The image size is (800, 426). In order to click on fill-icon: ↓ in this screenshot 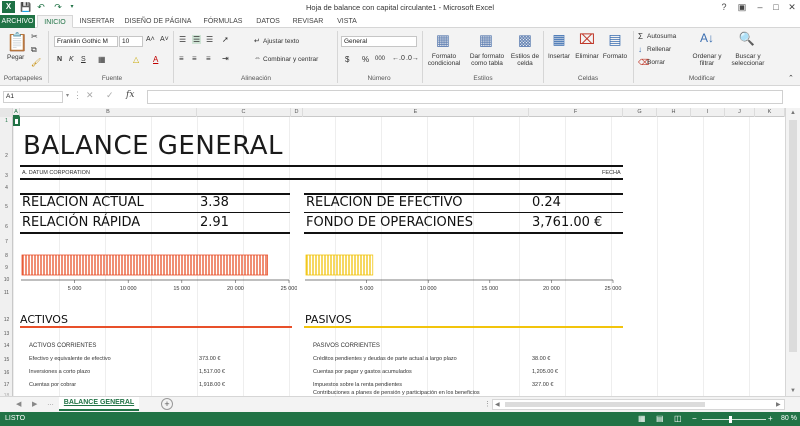, I will do `click(640, 49)`.